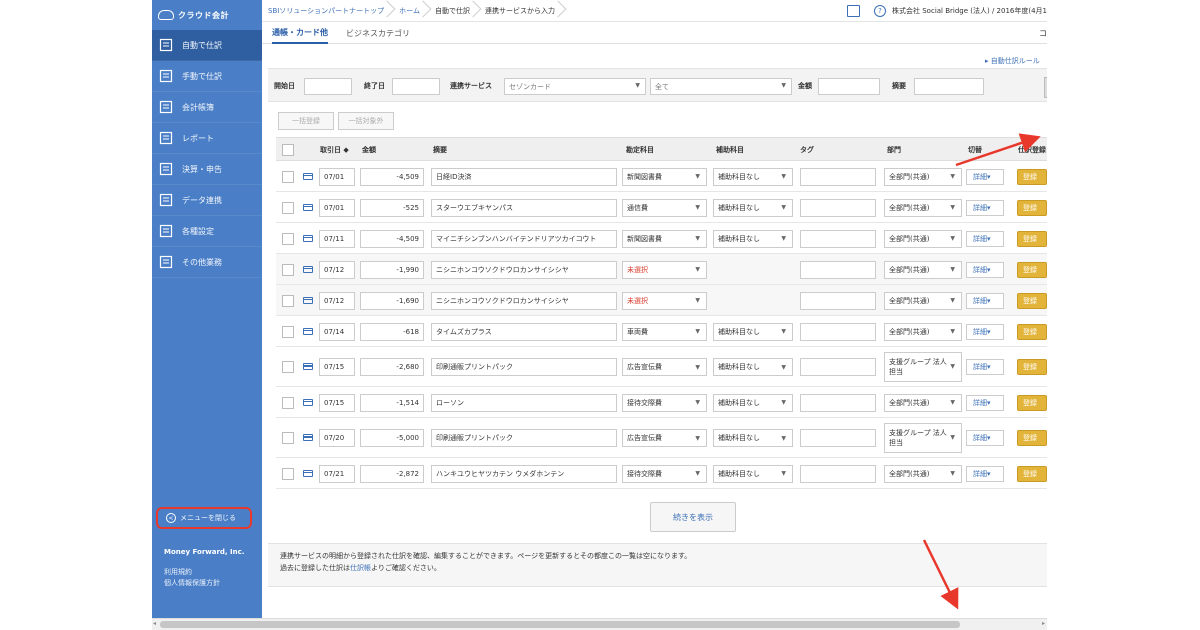  I want to click on breadcrumb-partner-top: SBIソリューションパートナートップ, so click(327, 11).